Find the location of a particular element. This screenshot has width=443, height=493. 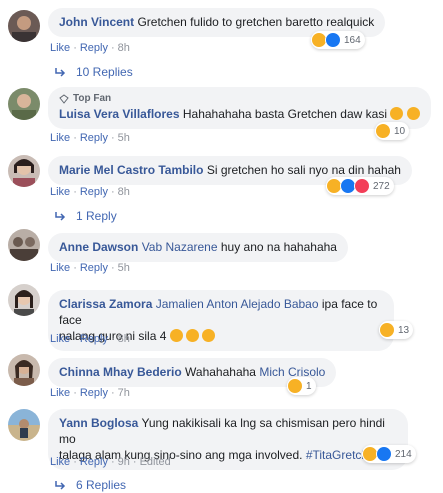

reactions-summary: 214 is located at coordinates (389, 454).